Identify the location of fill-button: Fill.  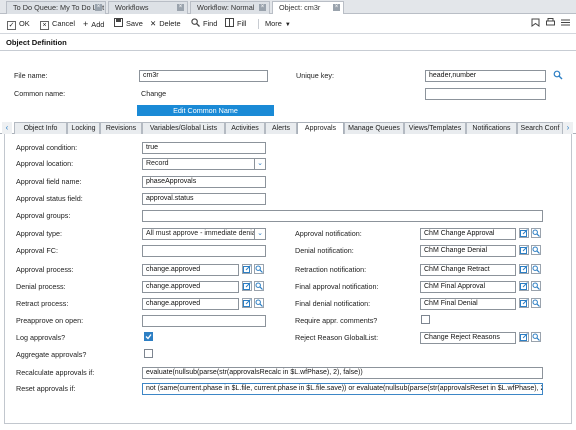
(235, 24).